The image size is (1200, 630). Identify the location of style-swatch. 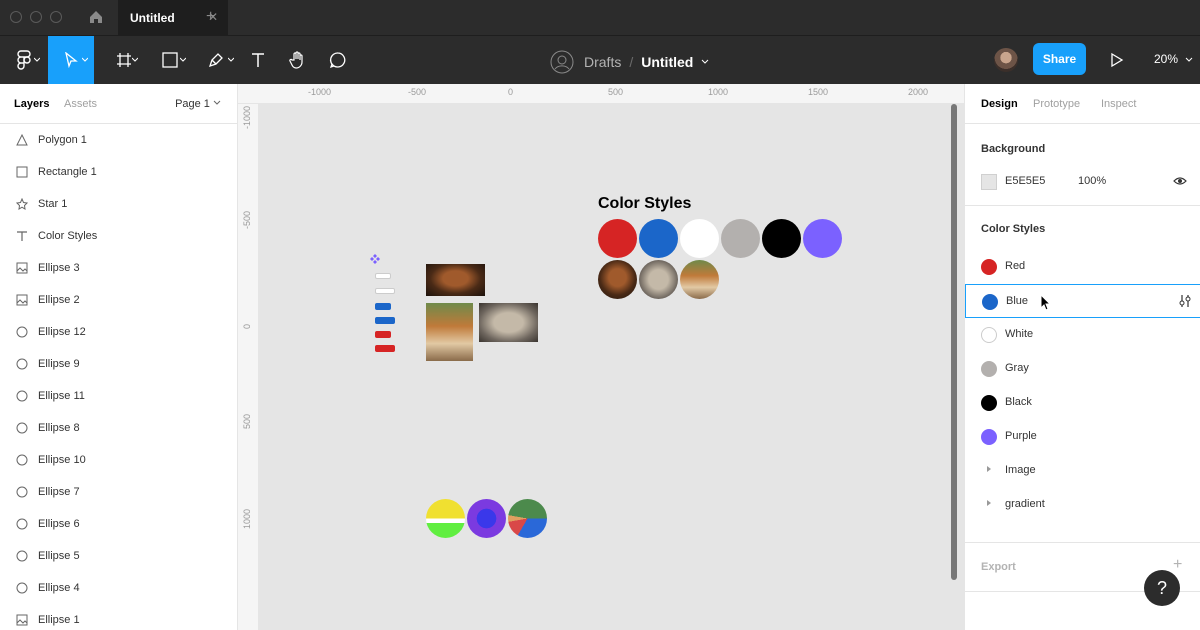
(989, 267).